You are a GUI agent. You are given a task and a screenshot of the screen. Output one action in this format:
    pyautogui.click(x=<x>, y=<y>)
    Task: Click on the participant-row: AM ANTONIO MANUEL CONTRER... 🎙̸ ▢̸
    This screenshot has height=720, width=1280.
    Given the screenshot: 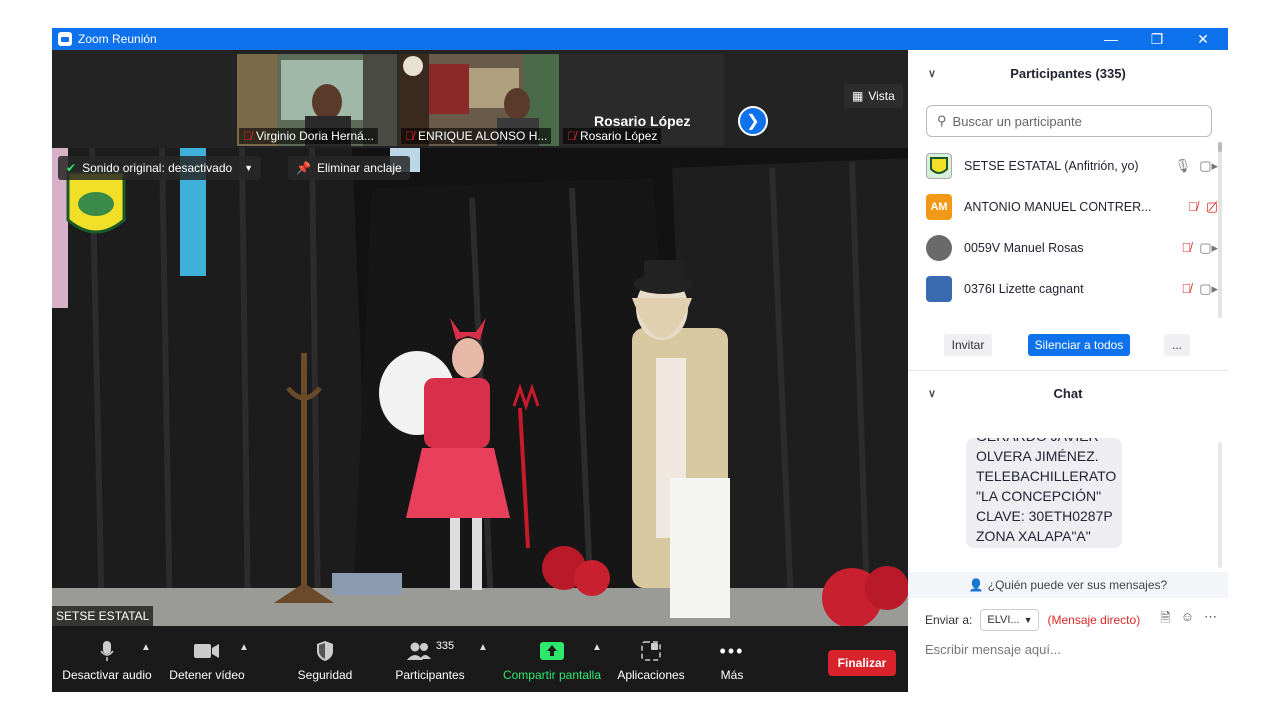 What is the action you would take?
    pyautogui.click(x=1072, y=207)
    